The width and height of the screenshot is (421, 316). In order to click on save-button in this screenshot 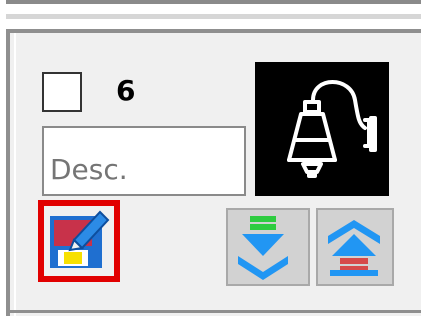, I will do `click(79, 241)`.